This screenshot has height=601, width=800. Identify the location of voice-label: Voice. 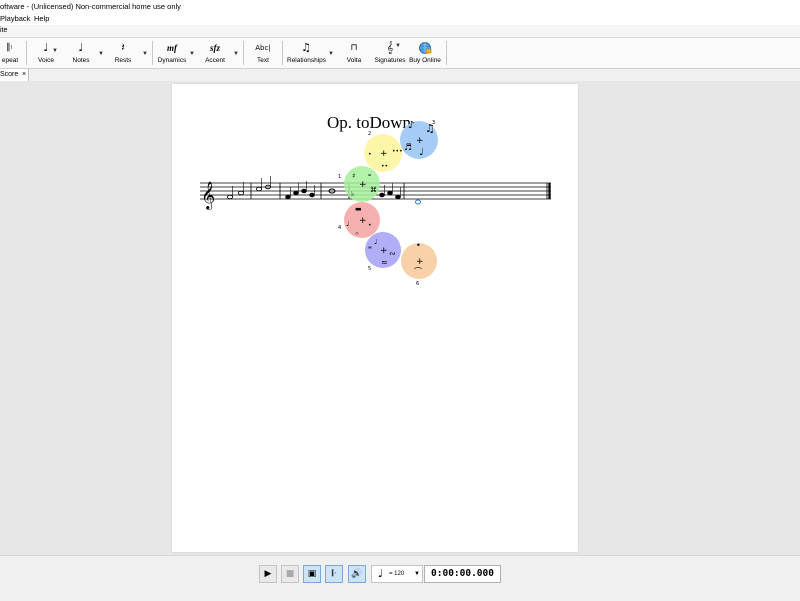
(46, 60).